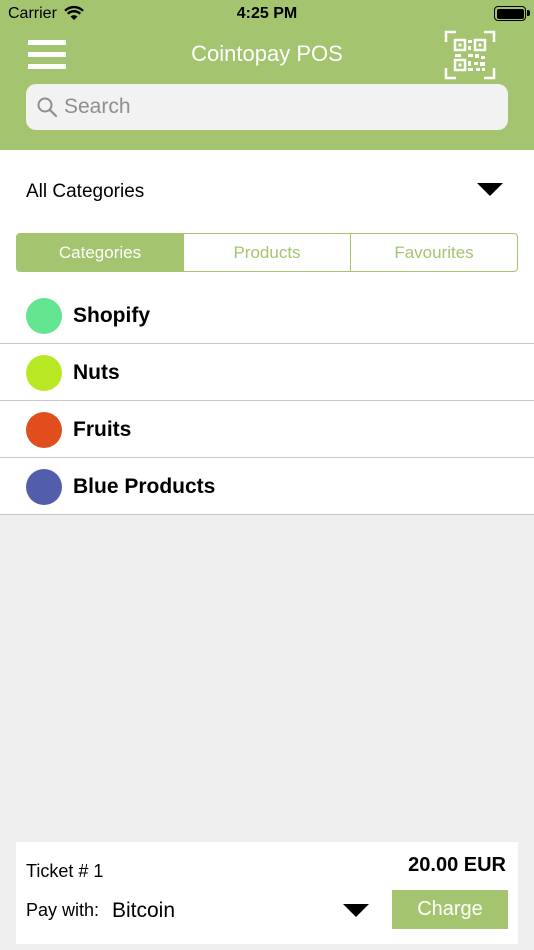 Image resolution: width=534 pixels, height=950 pixels. I want to click on search-input, so click(279, 107).